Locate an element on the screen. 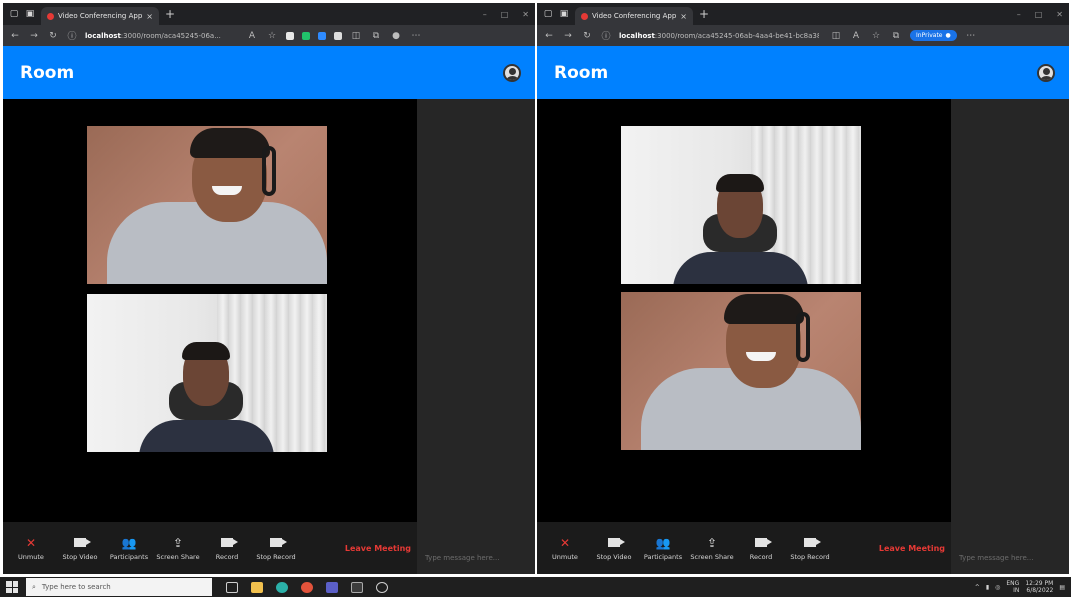 The image size is (1071, 597). terminal-icon is located at coordinates (357, 587).